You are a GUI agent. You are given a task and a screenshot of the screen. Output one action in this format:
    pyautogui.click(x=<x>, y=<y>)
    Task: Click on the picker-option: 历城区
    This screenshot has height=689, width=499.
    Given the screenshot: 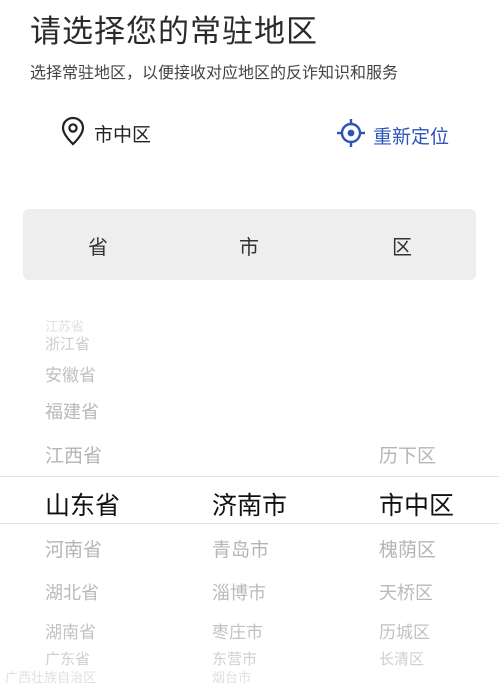 What is the action you would take?
    pyautogui.click(x=404, y=630)
    